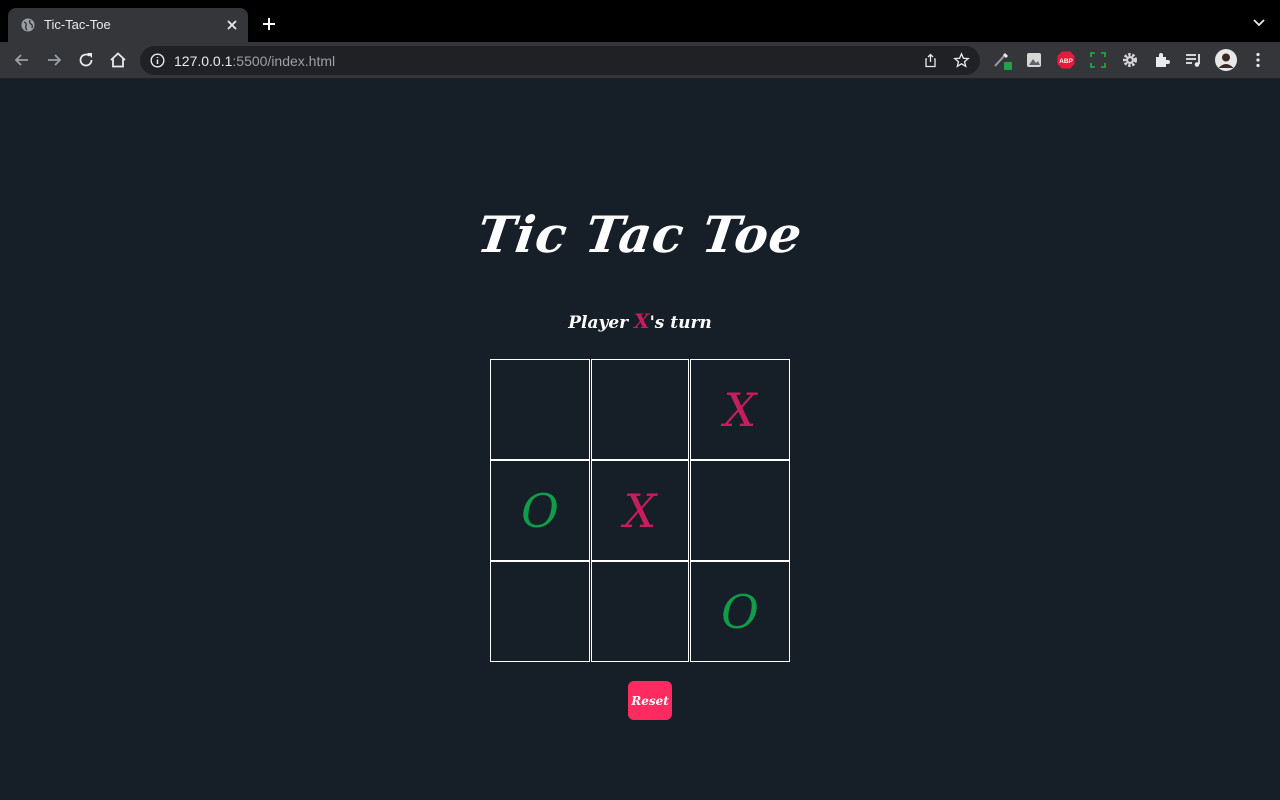 This screenshot has height=800, width=1280. I want to click on tab-strip: Tic-Tac-Toe, so click(640, 21).